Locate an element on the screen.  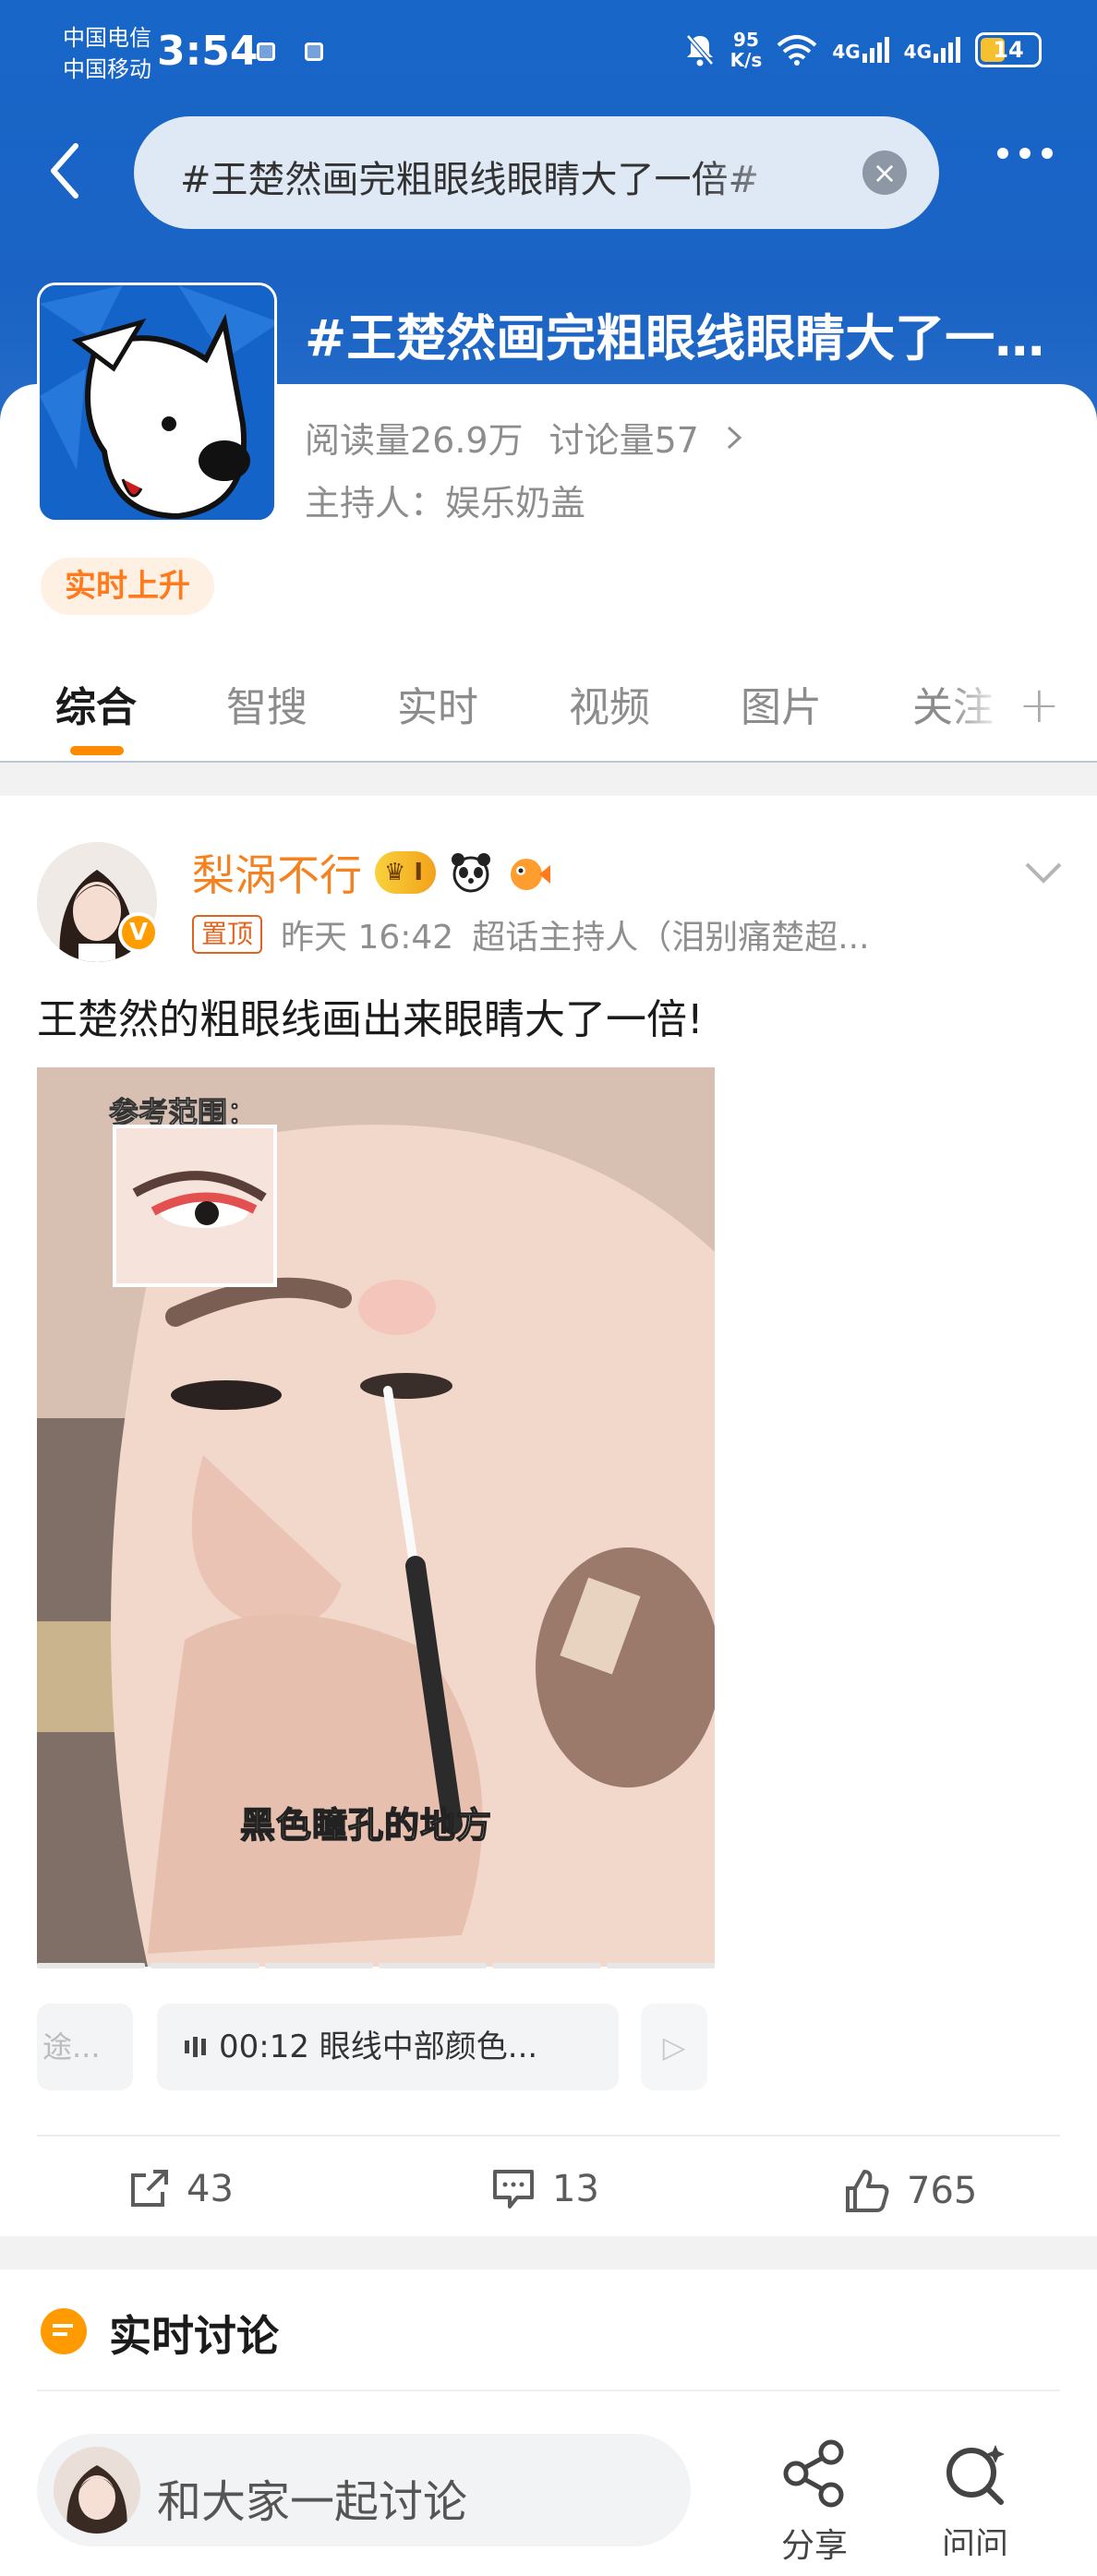
topic-host: 主持人：娱乐奶盖 is located at coordinates (445, 500).